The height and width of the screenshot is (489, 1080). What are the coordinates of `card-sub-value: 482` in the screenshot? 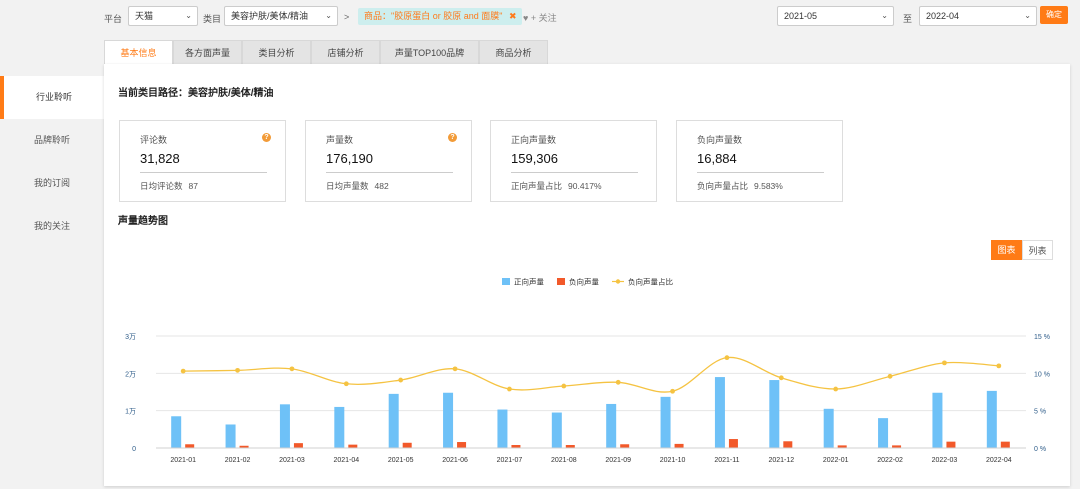 It's located at (381, 186).